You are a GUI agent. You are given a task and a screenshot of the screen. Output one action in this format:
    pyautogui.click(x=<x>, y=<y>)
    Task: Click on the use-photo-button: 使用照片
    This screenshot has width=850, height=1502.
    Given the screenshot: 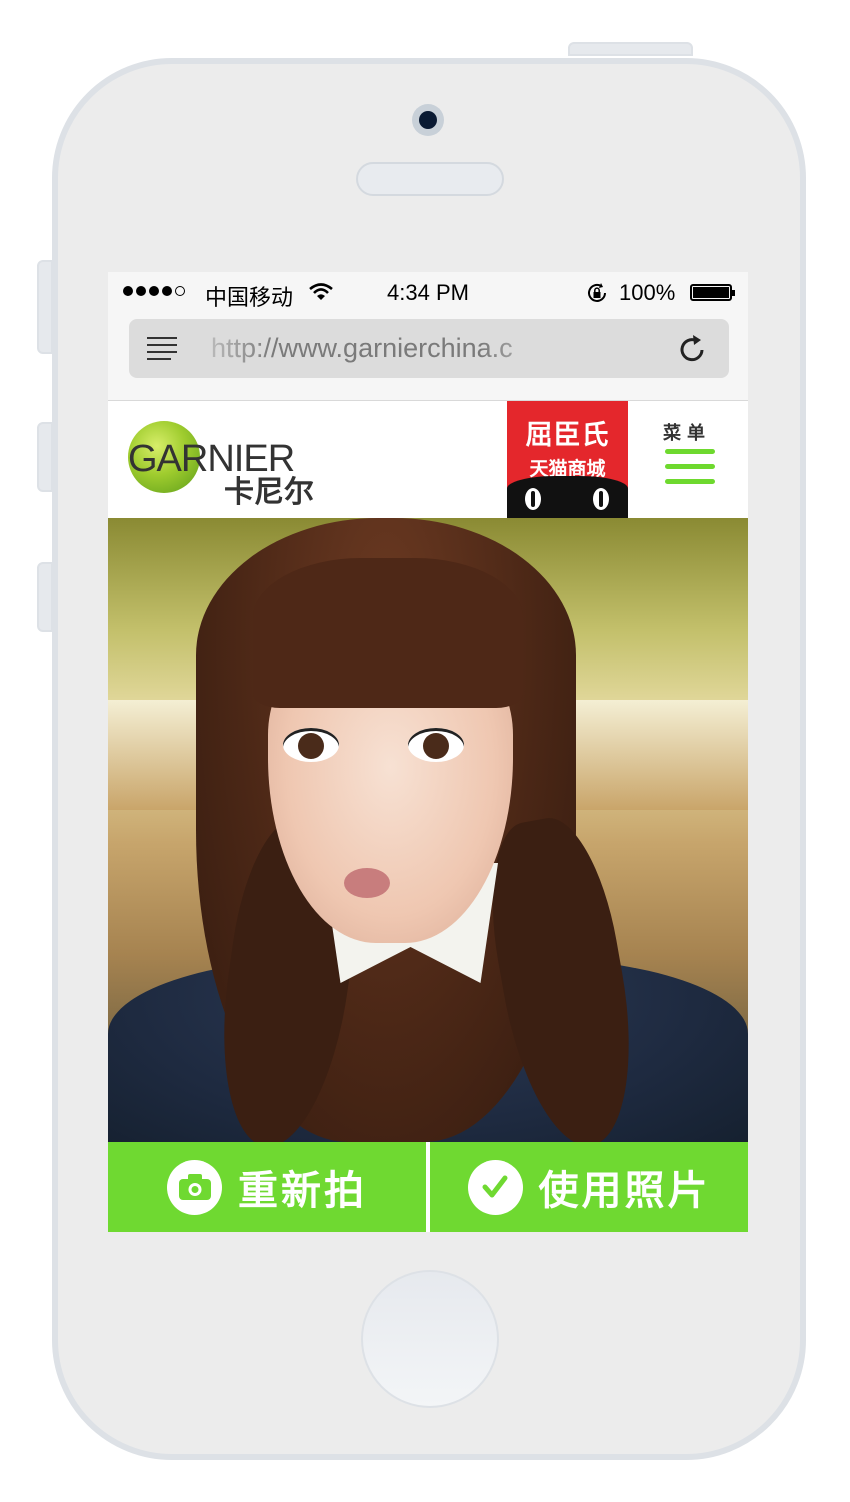 What is the action you would take?
    pyautogui.click(x=589, y=1187)
    